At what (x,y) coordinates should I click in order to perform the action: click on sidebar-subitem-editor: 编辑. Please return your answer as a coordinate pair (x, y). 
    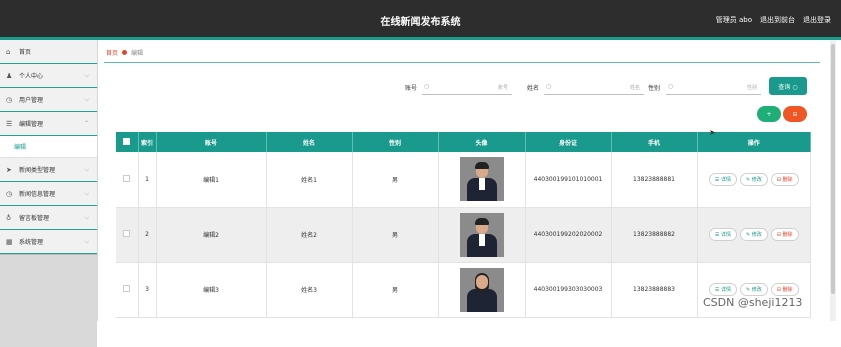
    Looking at the image, I should click on (48, 147).